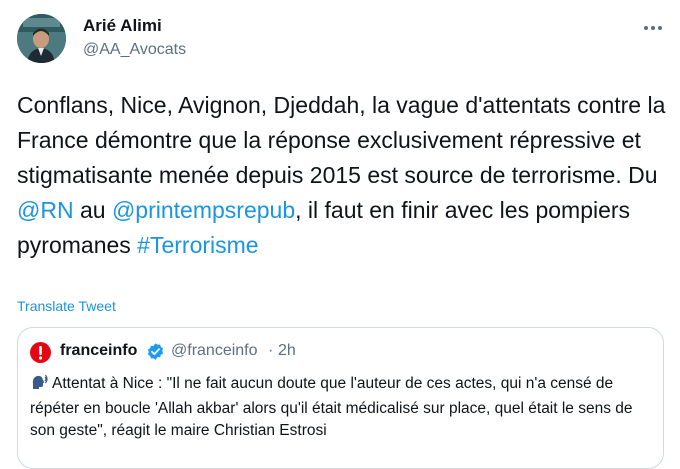 This screenshot has height=469, width=680. I want to click on mention-link-printempsrepub: @printempsrepub, so click(203, 210).